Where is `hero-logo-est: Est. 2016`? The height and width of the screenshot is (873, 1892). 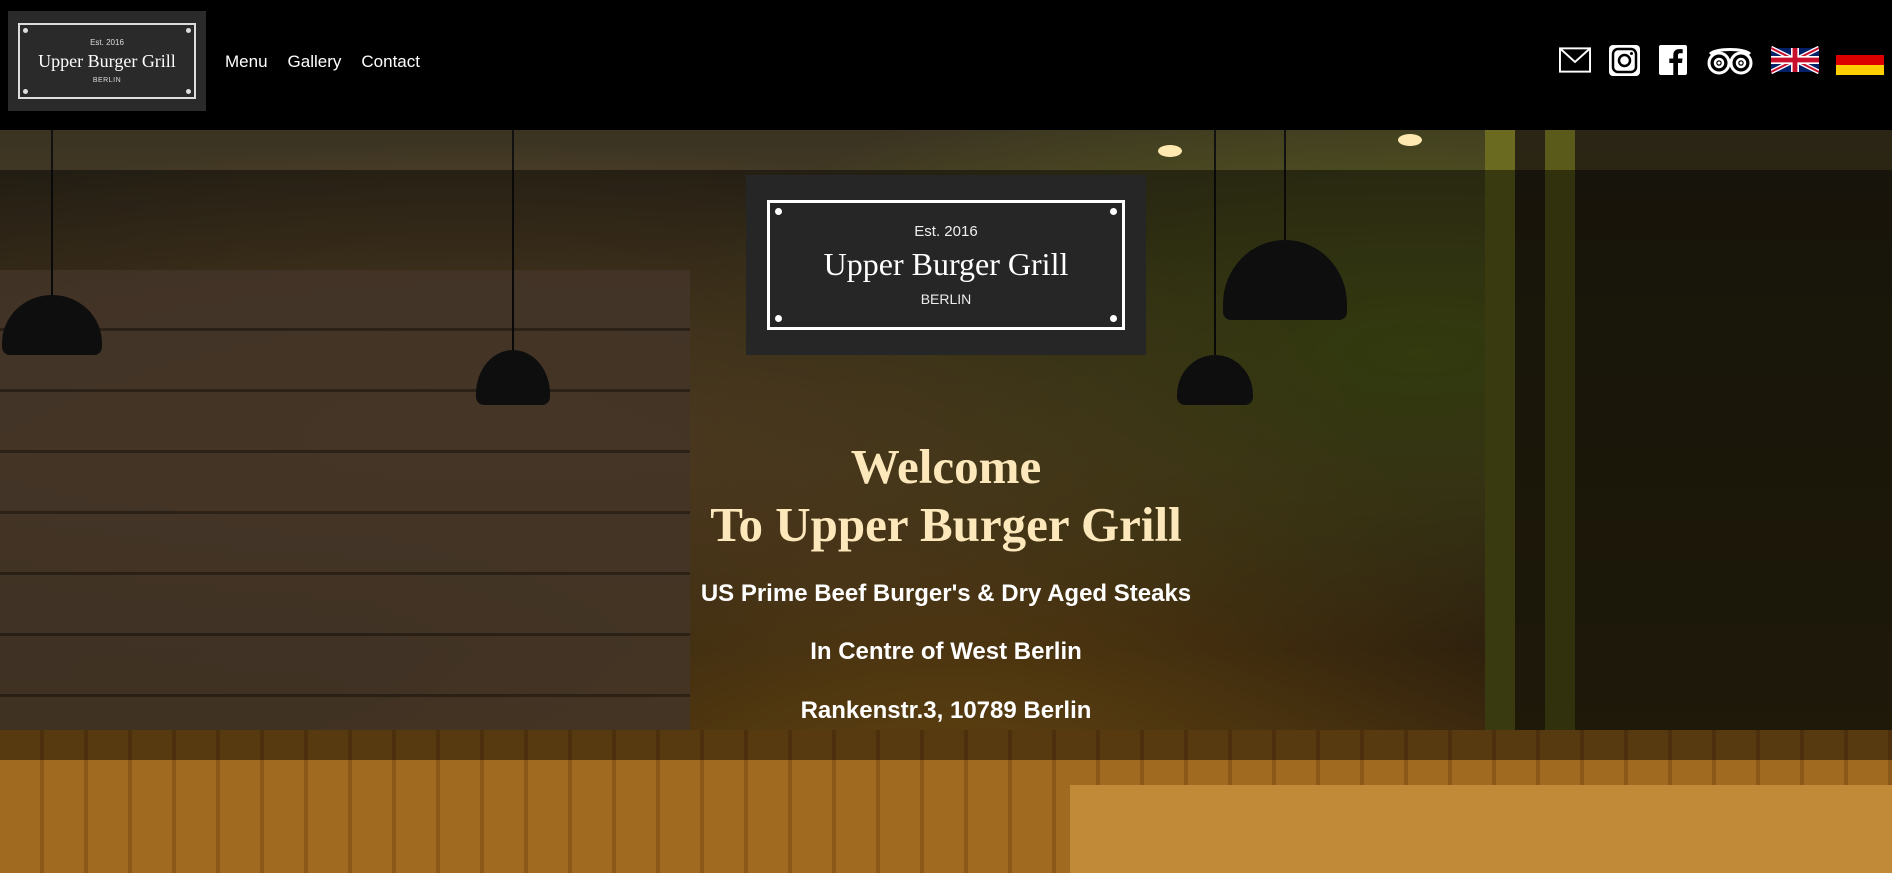 hero-logo-est: Est. 2016 is located at coordinates (946, 231).